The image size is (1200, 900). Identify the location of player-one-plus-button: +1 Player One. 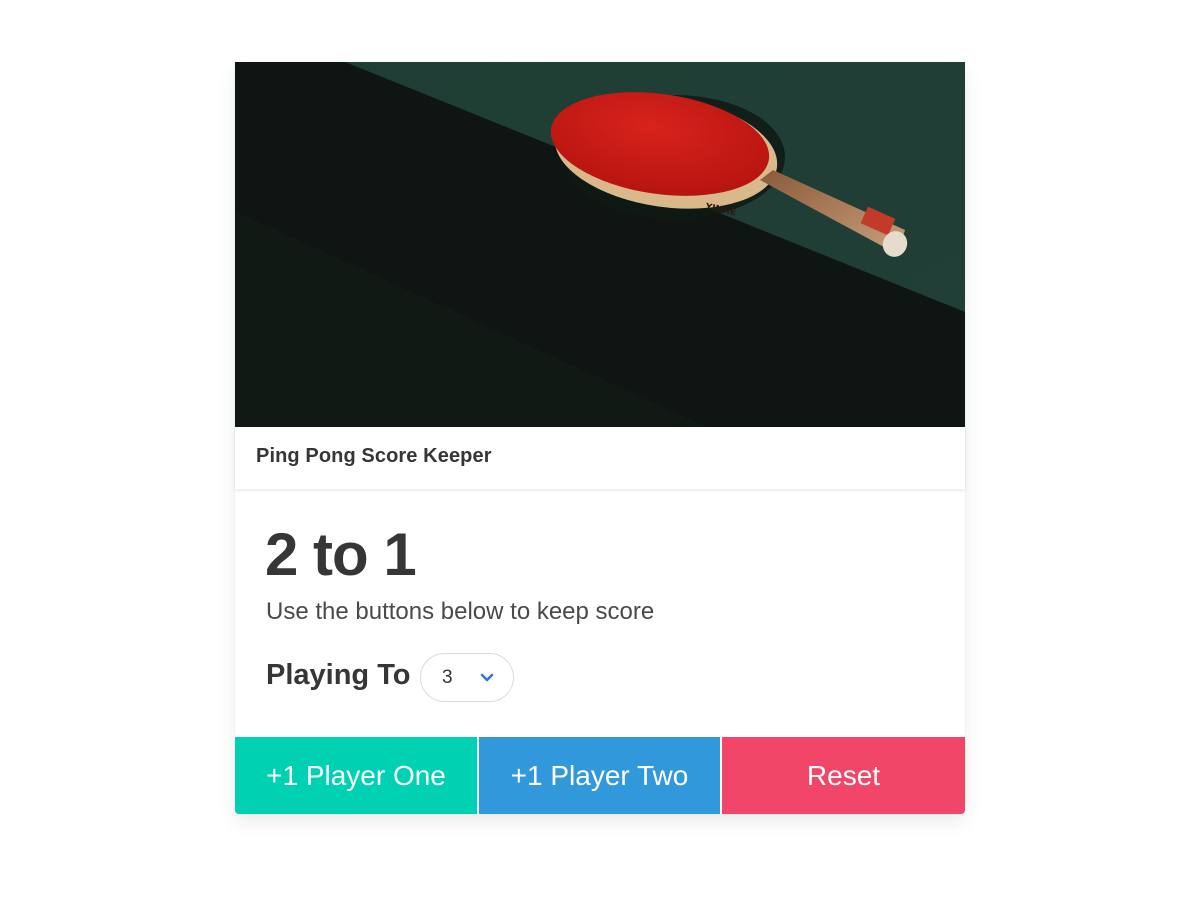
(356, 775).